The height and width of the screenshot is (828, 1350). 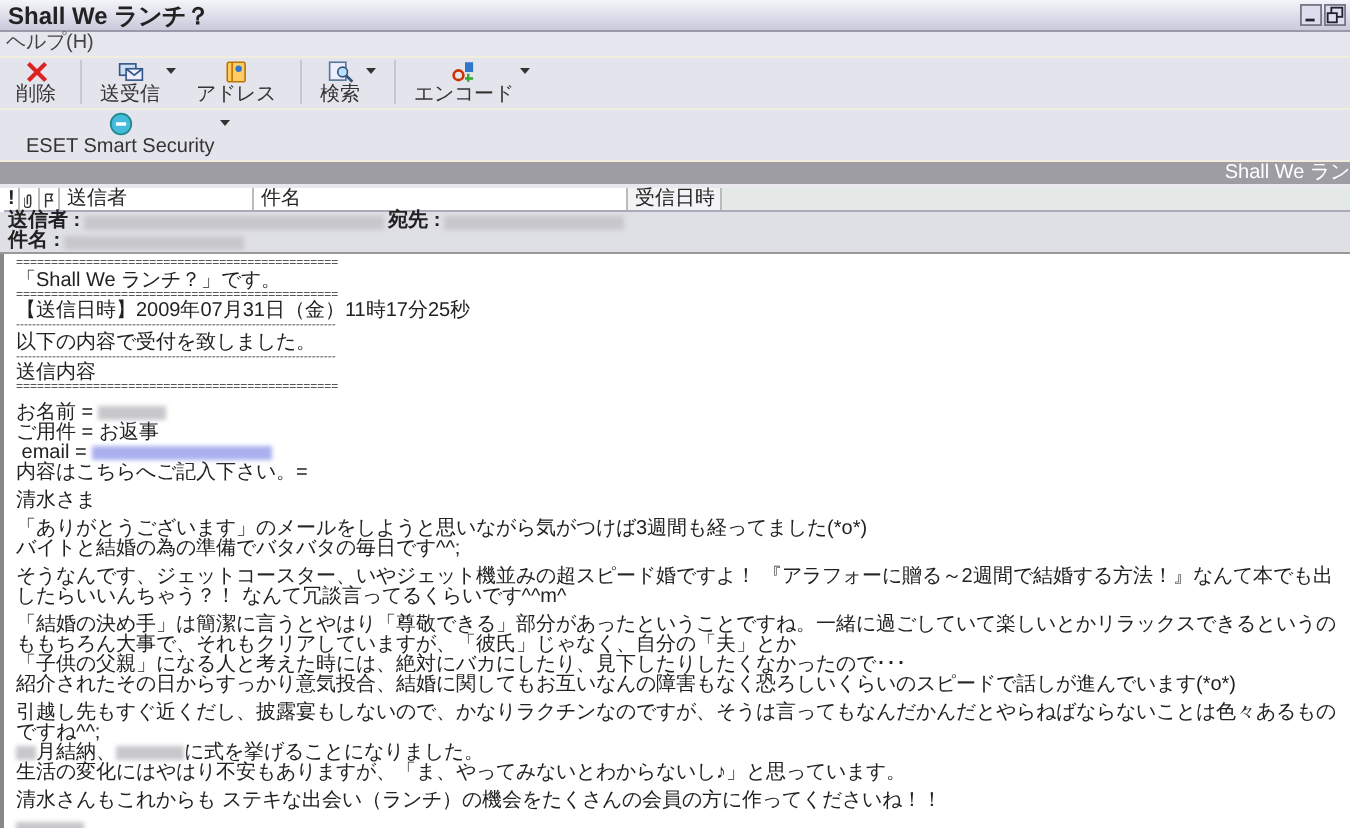 I want to click on header-label: 宛先 :, so click(x=414, y=222).